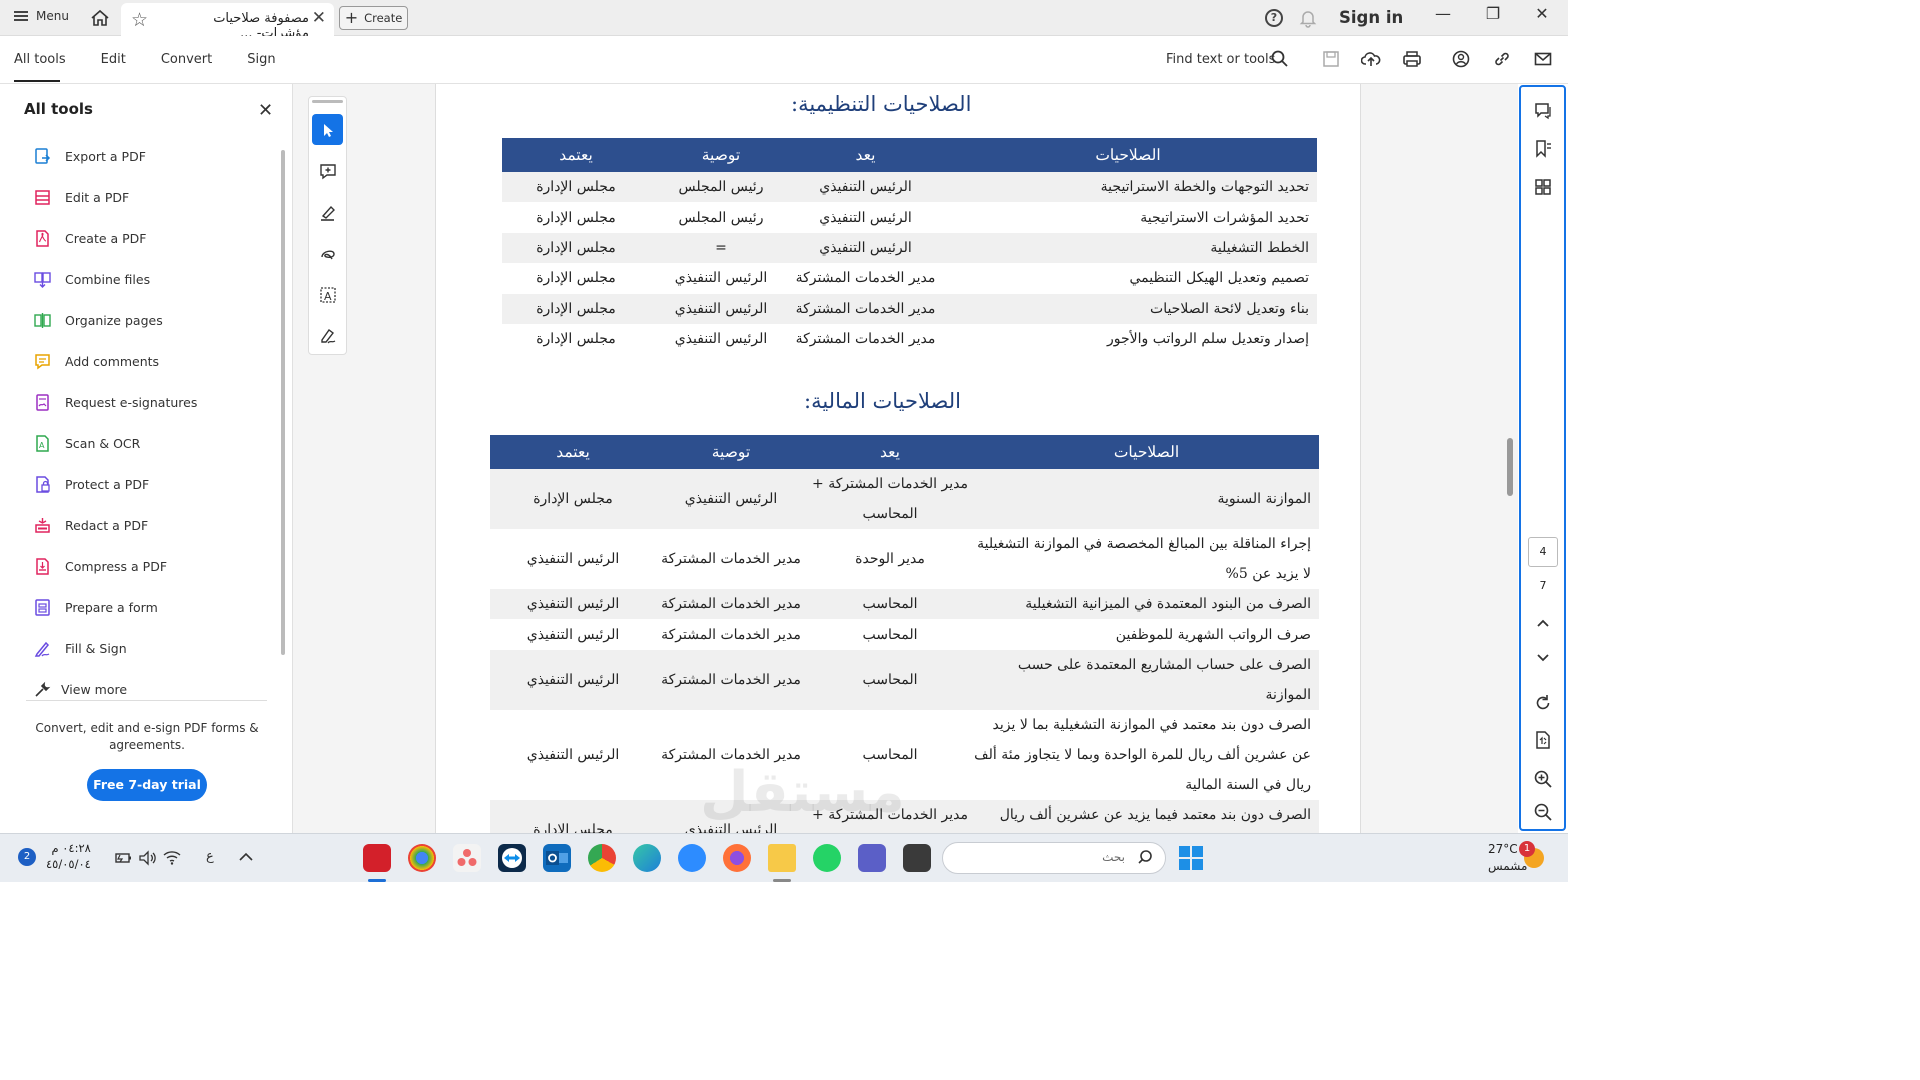 This screenshot has width=1920, height=1080. I want to click on file-explorer-app-icon, so click(782, 858).